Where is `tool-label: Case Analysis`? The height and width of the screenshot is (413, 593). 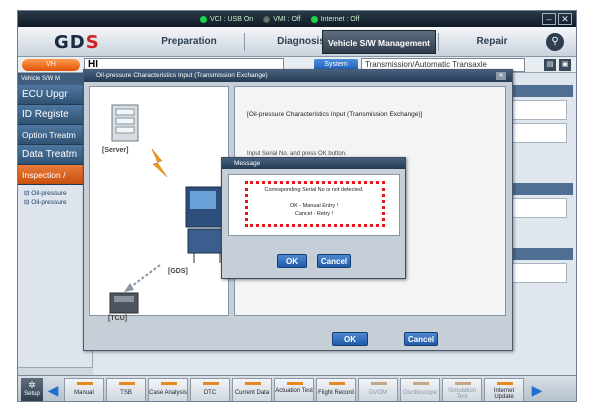 tool-label: Case Analysis is located at coordinates (168, 393).